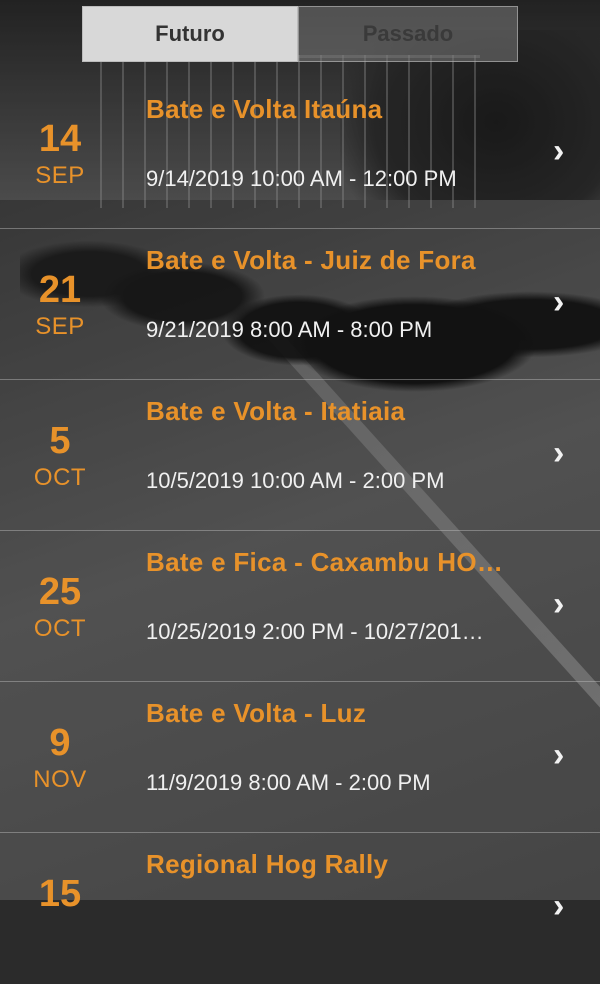  Describe the element at coordinates (60, 441) in the screenshot. I see `event-day: 5` at that location.